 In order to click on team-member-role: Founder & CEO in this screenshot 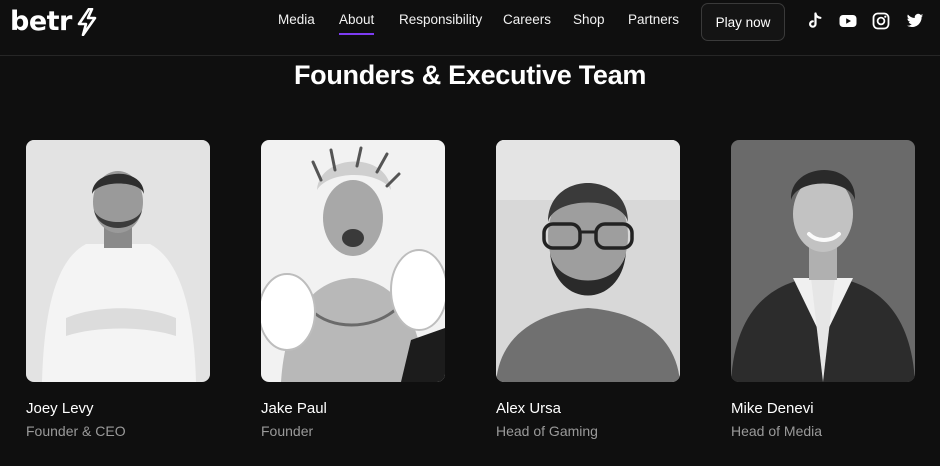, I will do `click(76, 431)`.